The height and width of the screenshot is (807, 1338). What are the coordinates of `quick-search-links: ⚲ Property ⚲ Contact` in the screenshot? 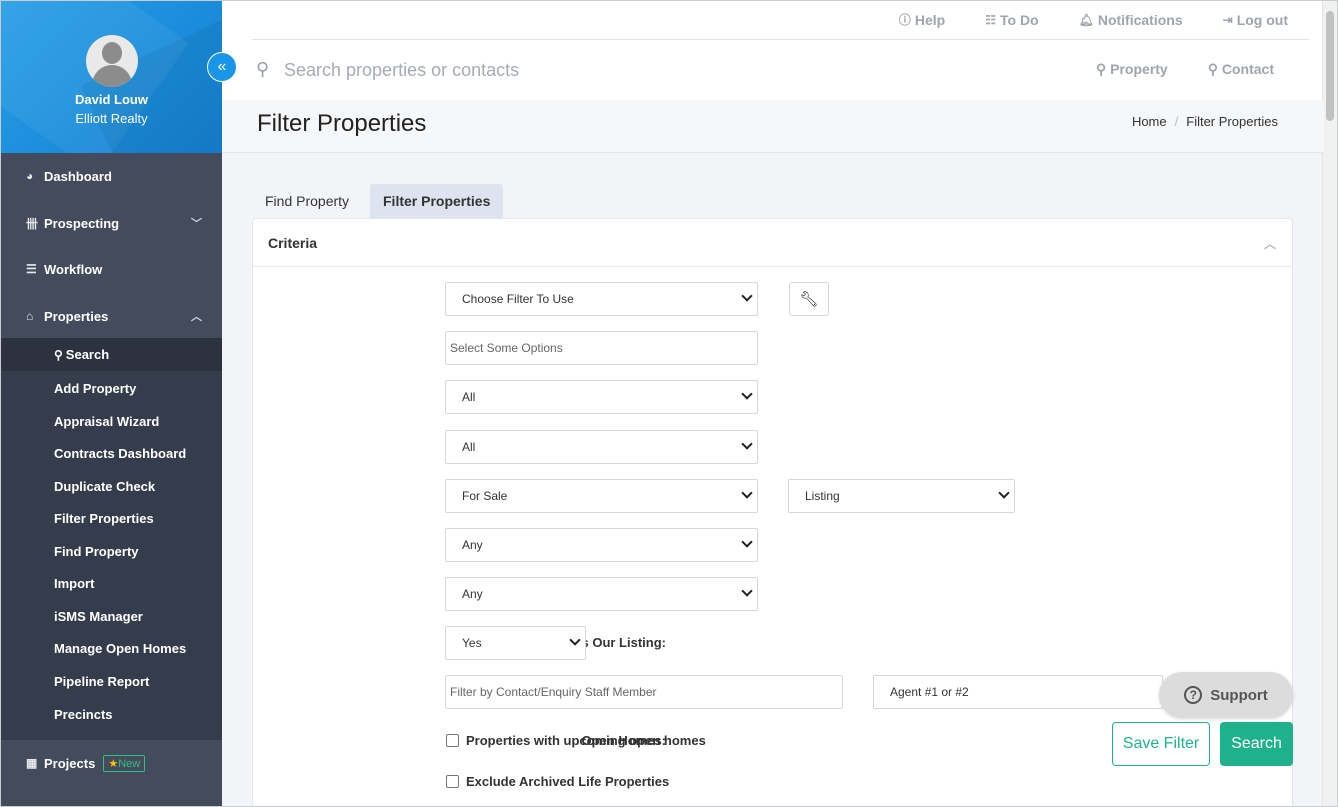 It's located at (1185, 69).